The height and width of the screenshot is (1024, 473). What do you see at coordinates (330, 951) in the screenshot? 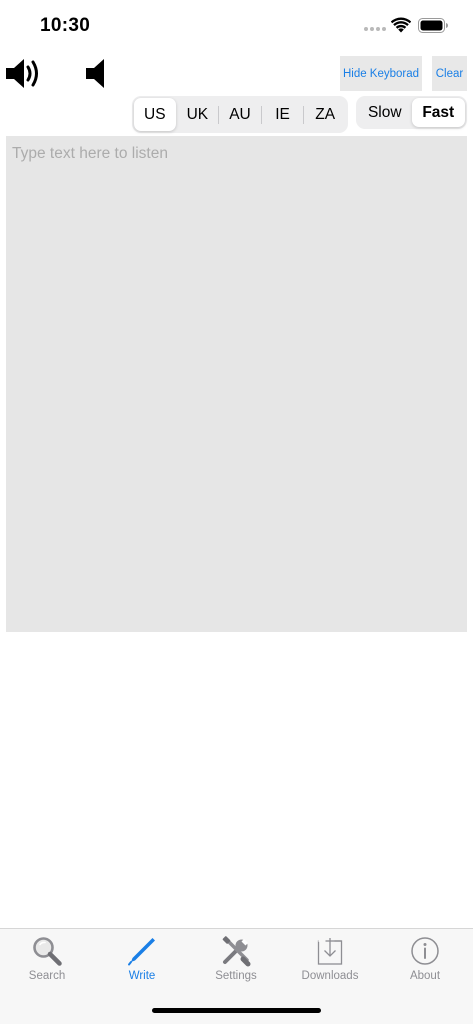
I see `download-tray-icon` at bounding box center [330, 951].